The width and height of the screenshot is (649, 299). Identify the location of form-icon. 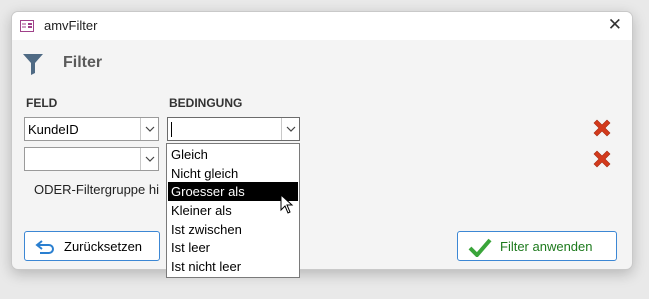
(27, 26).